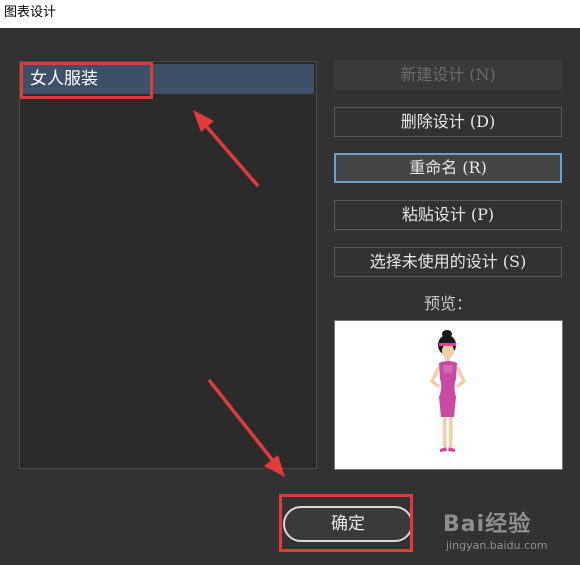 The image size is (580, 565). I want to click on arrow-to-list-item-icon, so click(226, 149).